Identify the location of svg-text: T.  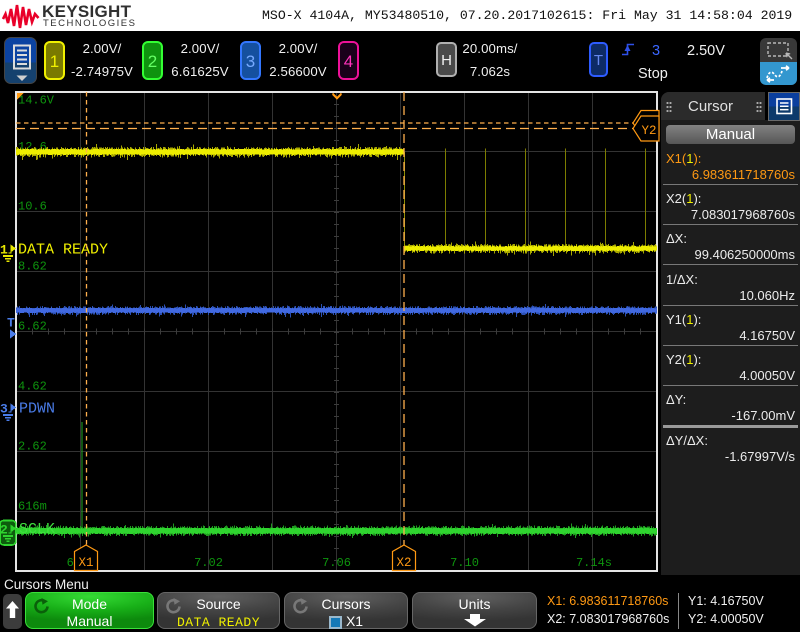
(11, 323).